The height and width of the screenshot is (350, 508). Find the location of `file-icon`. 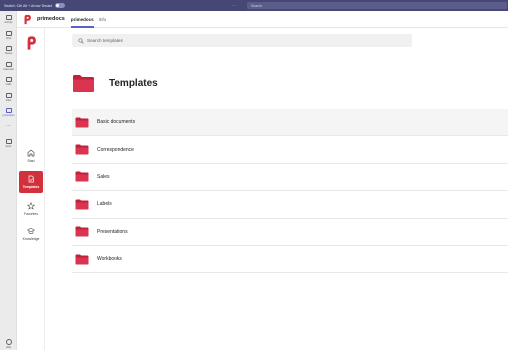

file-icon is located at coordinates (8, 95).